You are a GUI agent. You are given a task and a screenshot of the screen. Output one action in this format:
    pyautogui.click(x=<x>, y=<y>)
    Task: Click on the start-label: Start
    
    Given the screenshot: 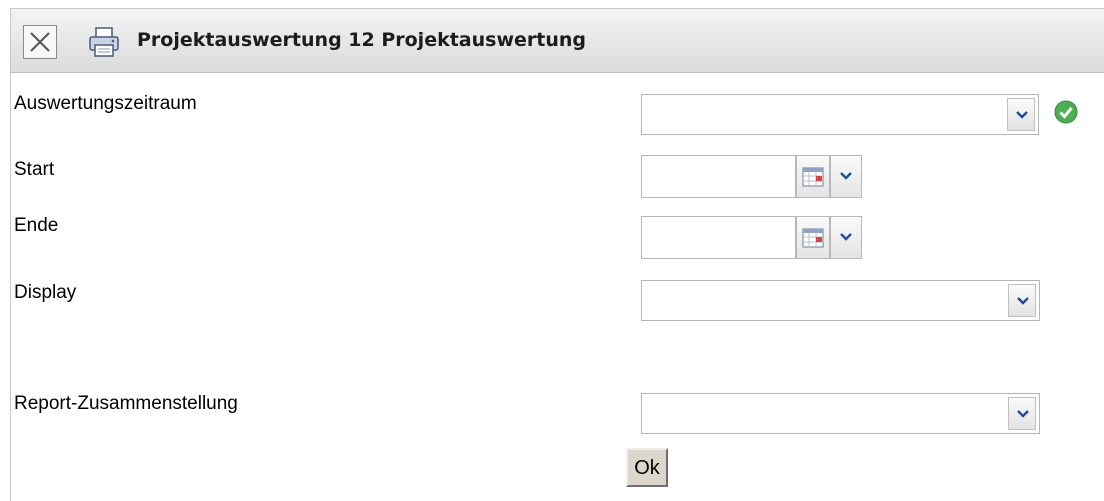 What is the action you would take?
    pyautogui.click(x=34, y=169)
    